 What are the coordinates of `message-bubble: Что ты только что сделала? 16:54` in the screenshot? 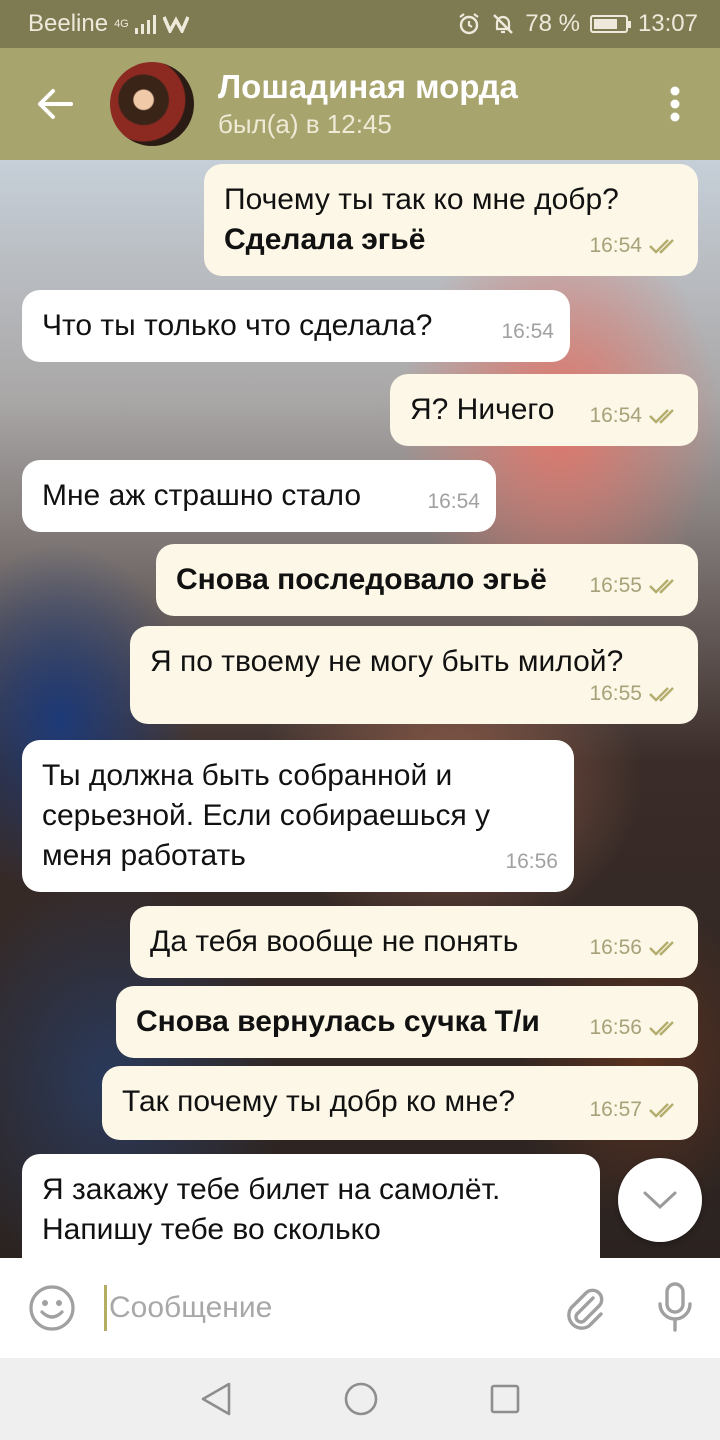 It's located at (296, 326).